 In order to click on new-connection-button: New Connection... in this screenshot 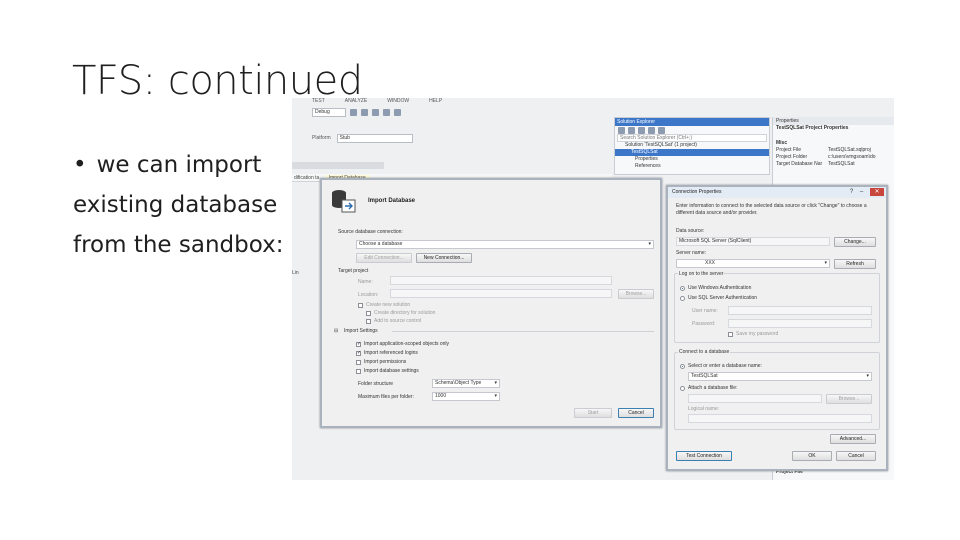, I will do `click(444, 258)`.